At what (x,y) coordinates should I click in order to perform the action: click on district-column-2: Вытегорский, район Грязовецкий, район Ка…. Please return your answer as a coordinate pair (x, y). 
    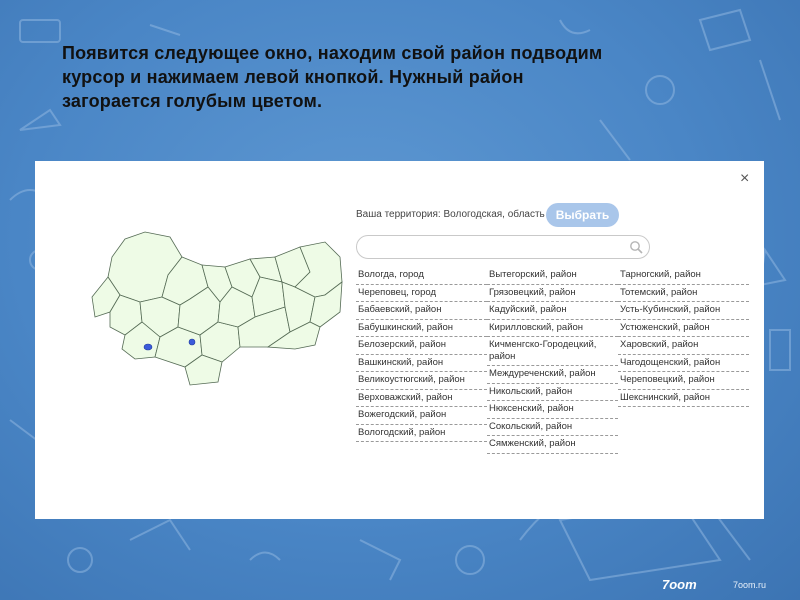
    Looking at the image, I should click on (552, 360).